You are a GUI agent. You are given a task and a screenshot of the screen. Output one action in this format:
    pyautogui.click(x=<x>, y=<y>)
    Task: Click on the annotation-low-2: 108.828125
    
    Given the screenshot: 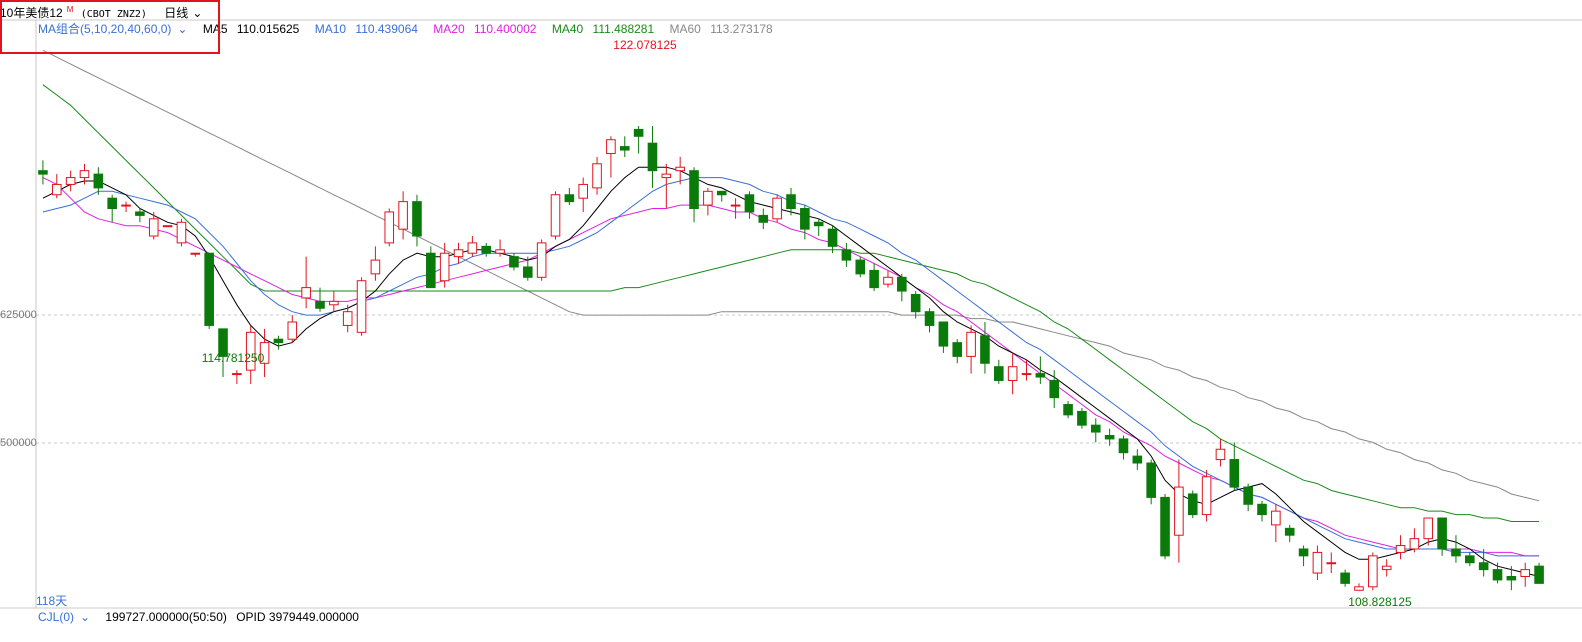 What is the action you would take?
    pyautogui.click(x=1380, y=602)
    